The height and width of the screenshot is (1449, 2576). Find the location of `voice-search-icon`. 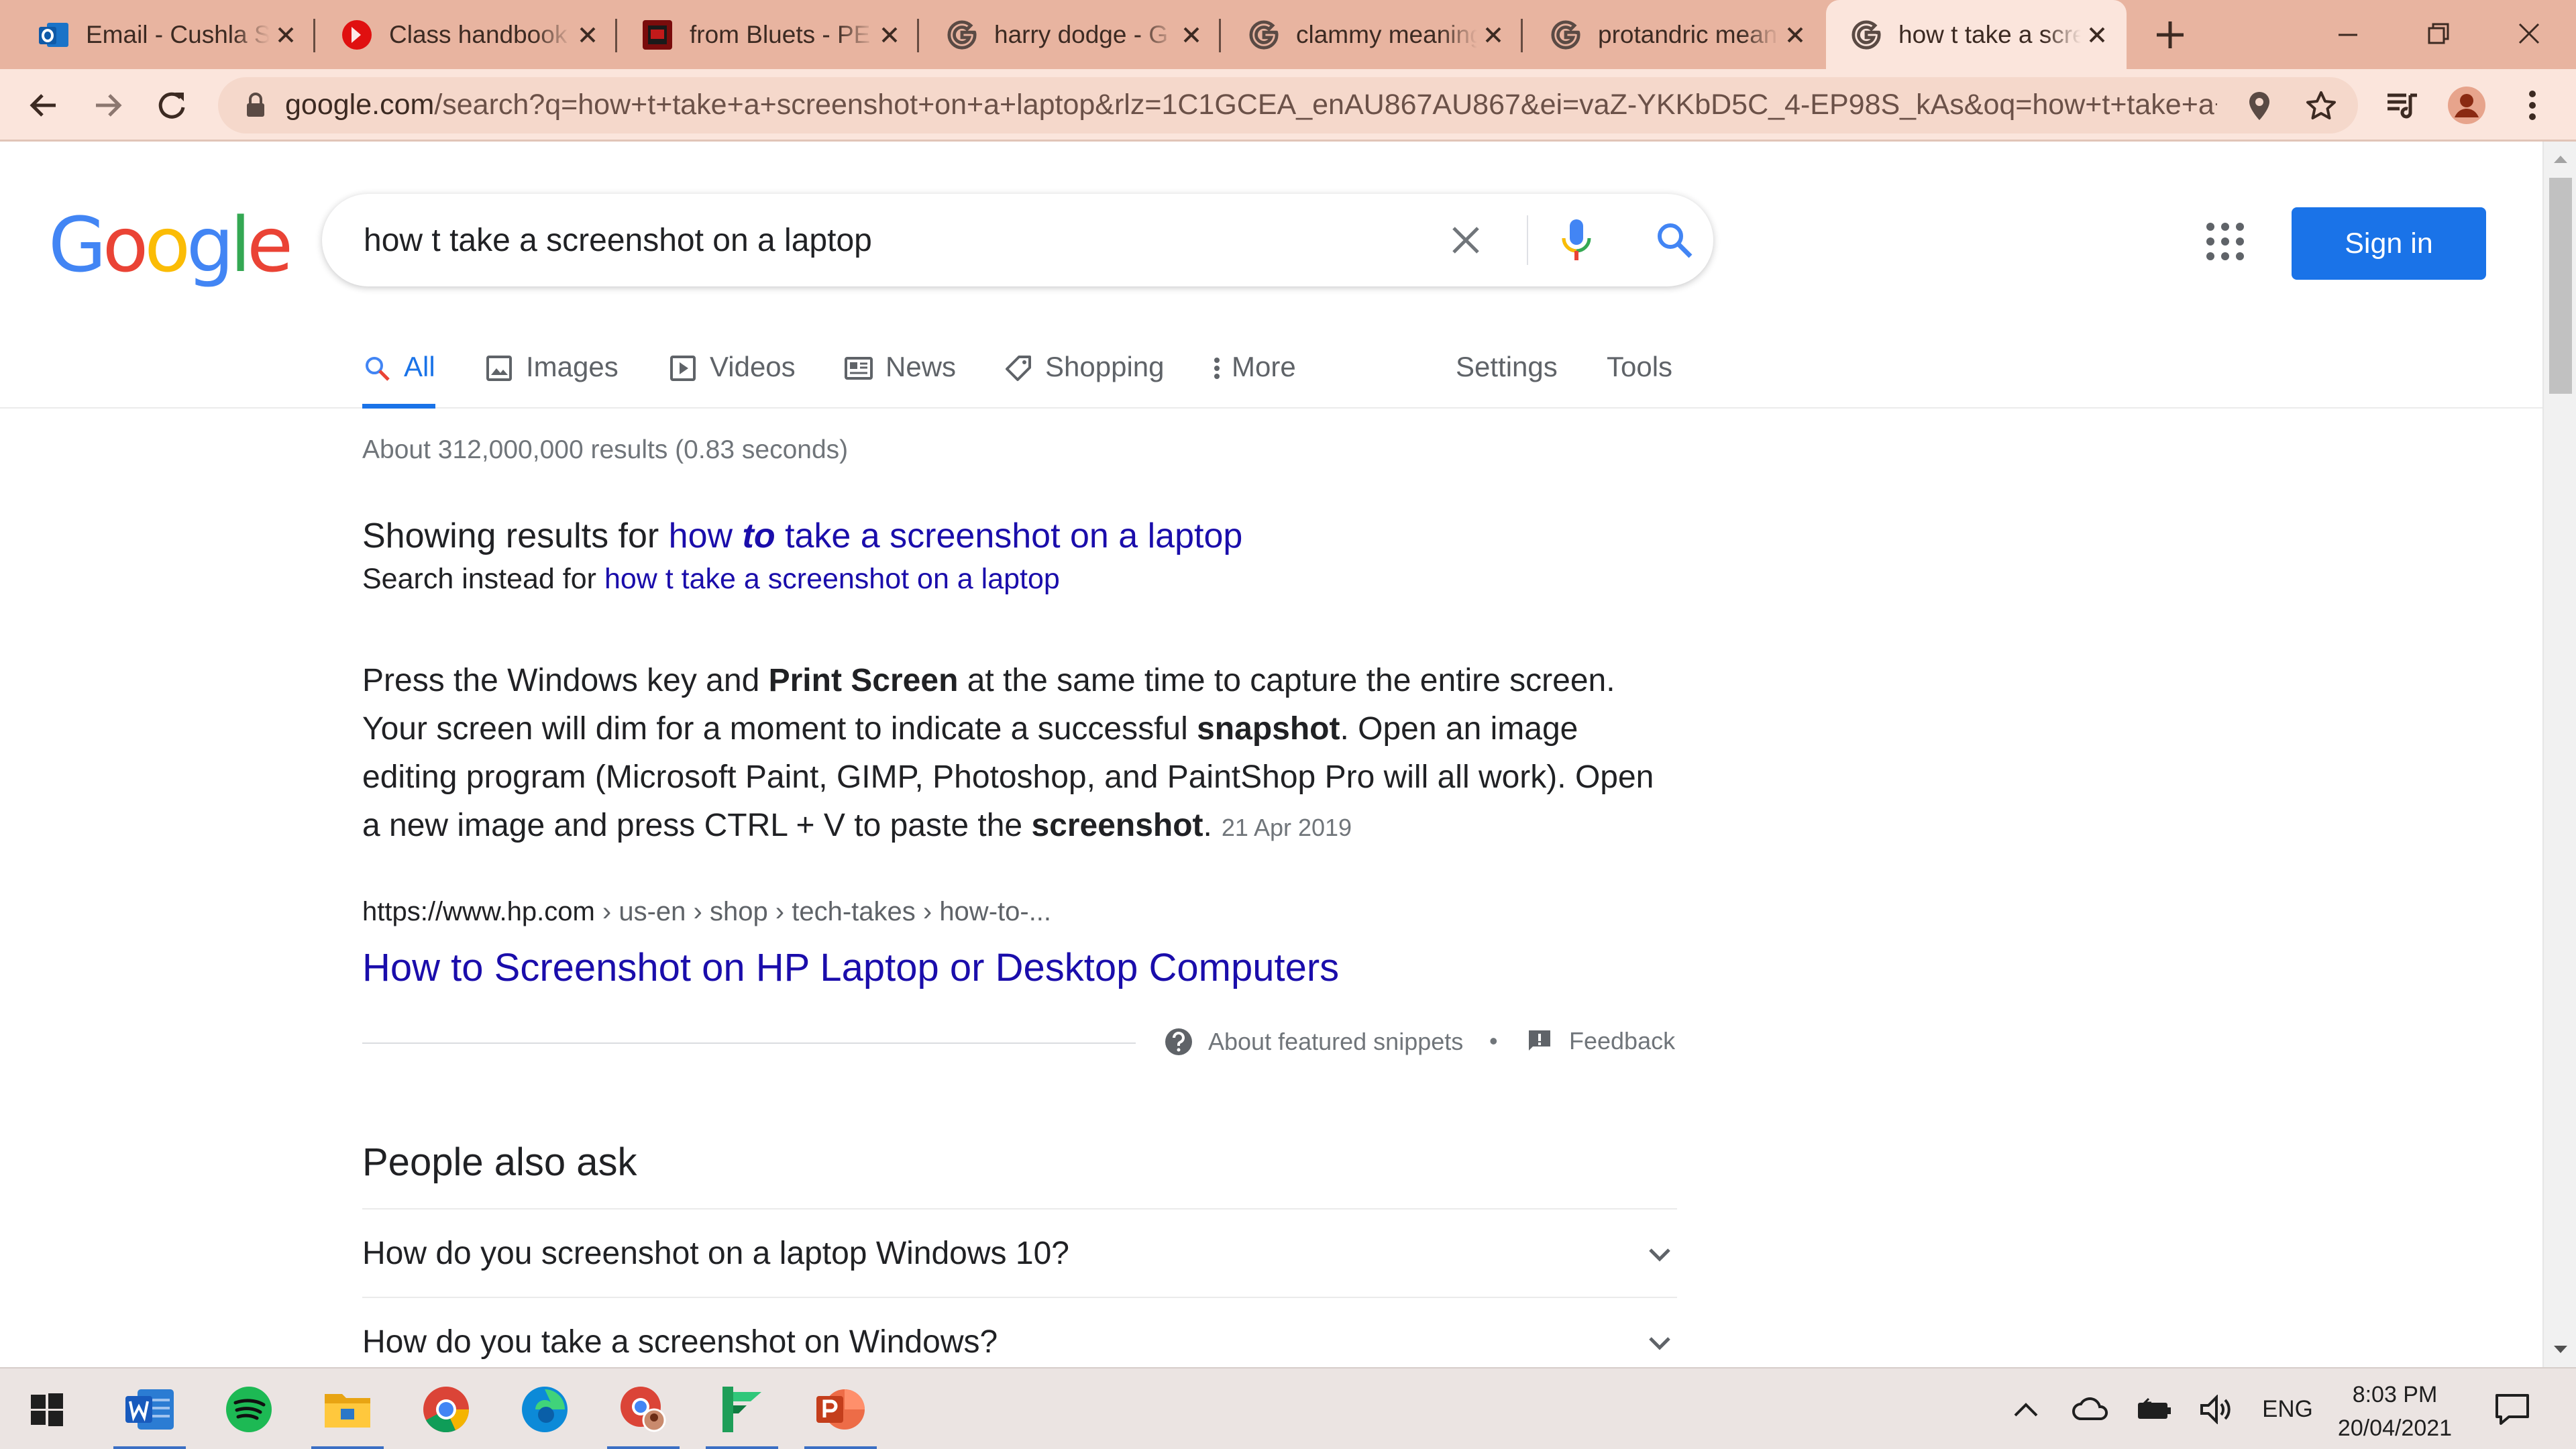

voice-search-icon is located at coordinates (1576, 240).